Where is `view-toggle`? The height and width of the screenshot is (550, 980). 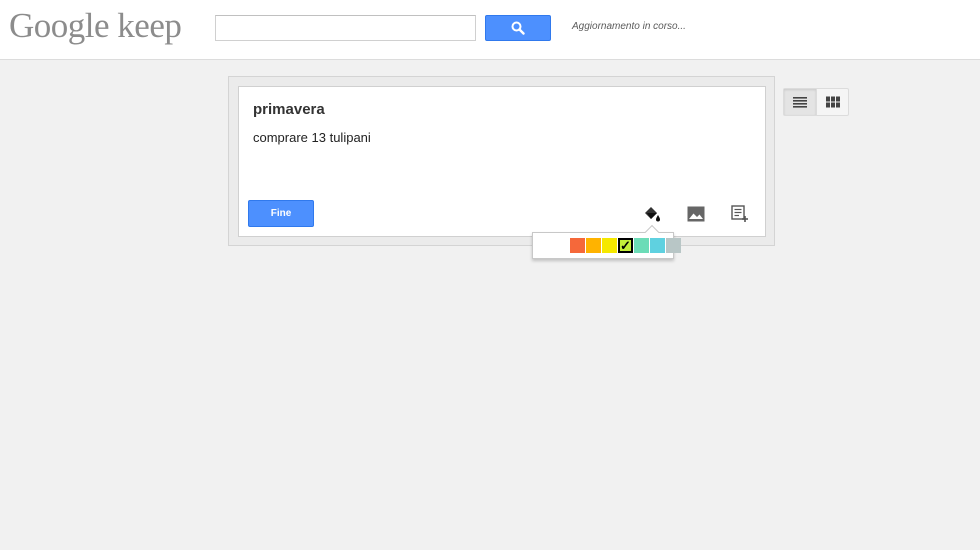
view-toggle is located at coordinates (816, 102).